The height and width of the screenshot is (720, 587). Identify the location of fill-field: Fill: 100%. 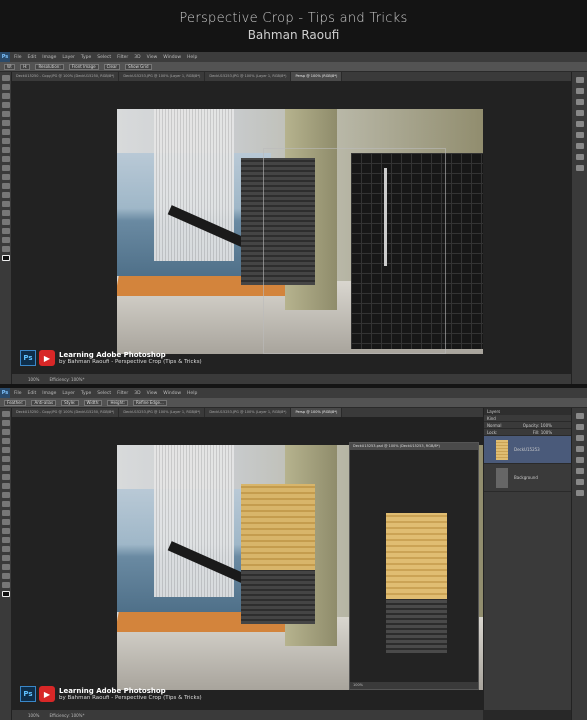
(542, 432).